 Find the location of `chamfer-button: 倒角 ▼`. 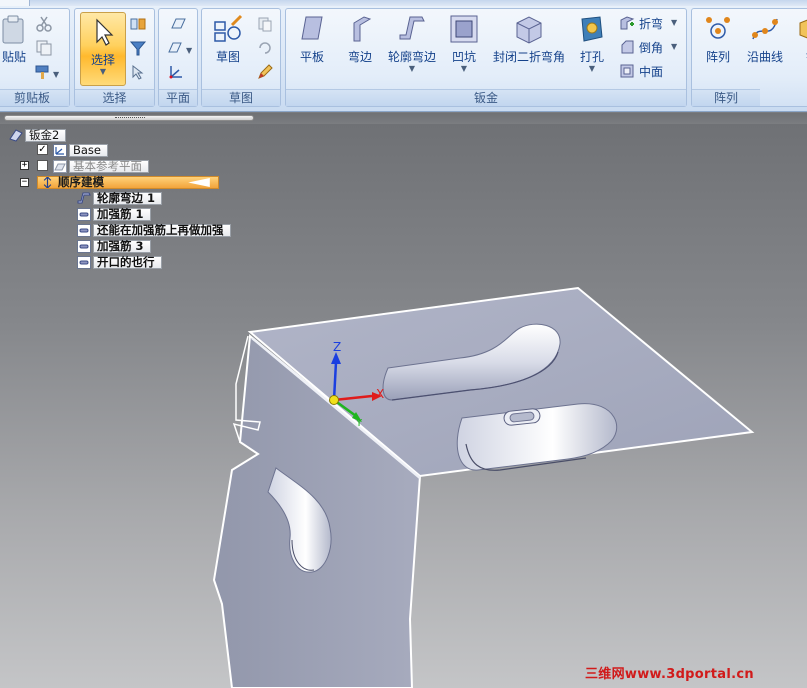

chamfer-button: 倒角 ▼ is located at coordinates (647, 47).